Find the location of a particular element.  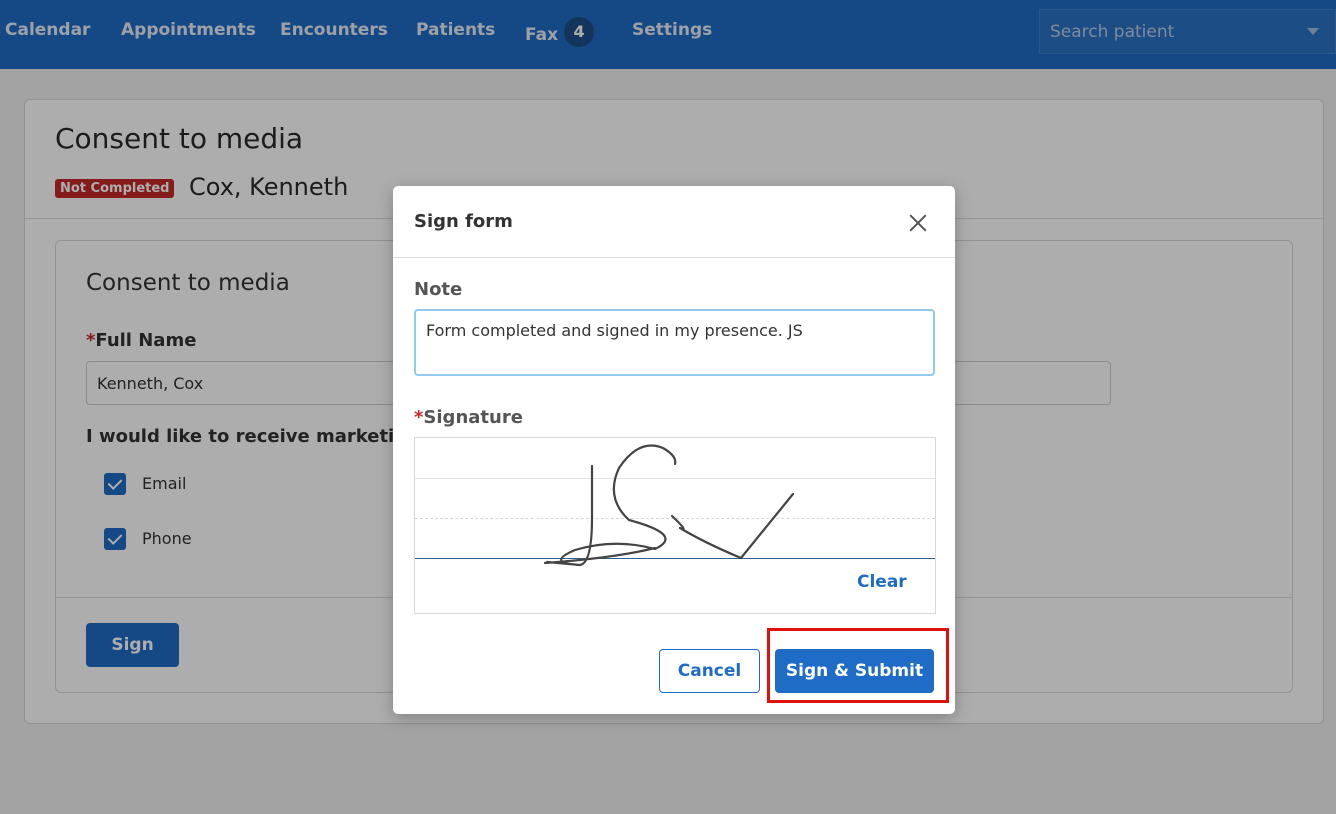

signature-drawing is located at coordinates (669, 505).